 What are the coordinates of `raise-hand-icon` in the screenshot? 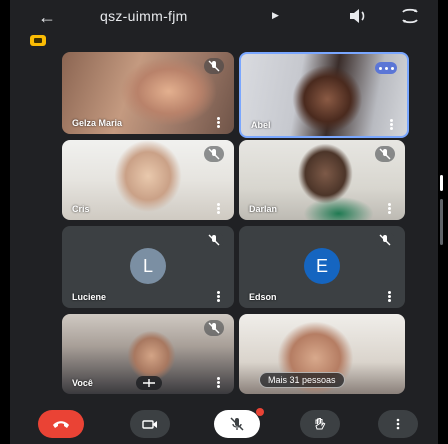 It's located at (320, 424).